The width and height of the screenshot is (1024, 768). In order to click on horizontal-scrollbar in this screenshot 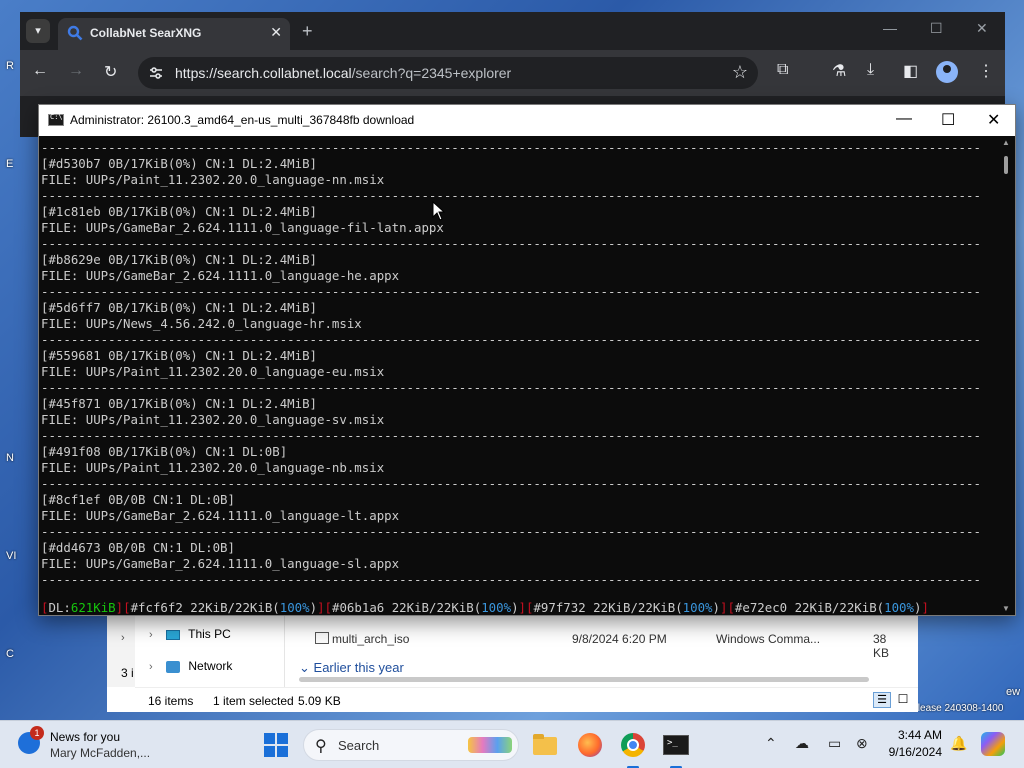, I will do `click(584, 679)`.